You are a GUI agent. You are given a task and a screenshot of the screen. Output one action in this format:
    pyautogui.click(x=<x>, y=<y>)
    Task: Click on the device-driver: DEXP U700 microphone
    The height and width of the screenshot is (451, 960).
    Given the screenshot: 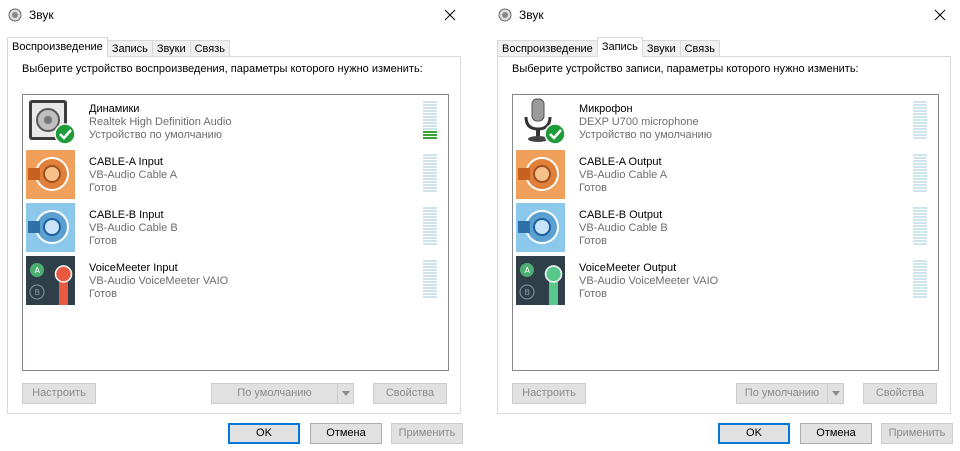 What is the action you would take?
    pyautogui.click(x=639, y=122)
    